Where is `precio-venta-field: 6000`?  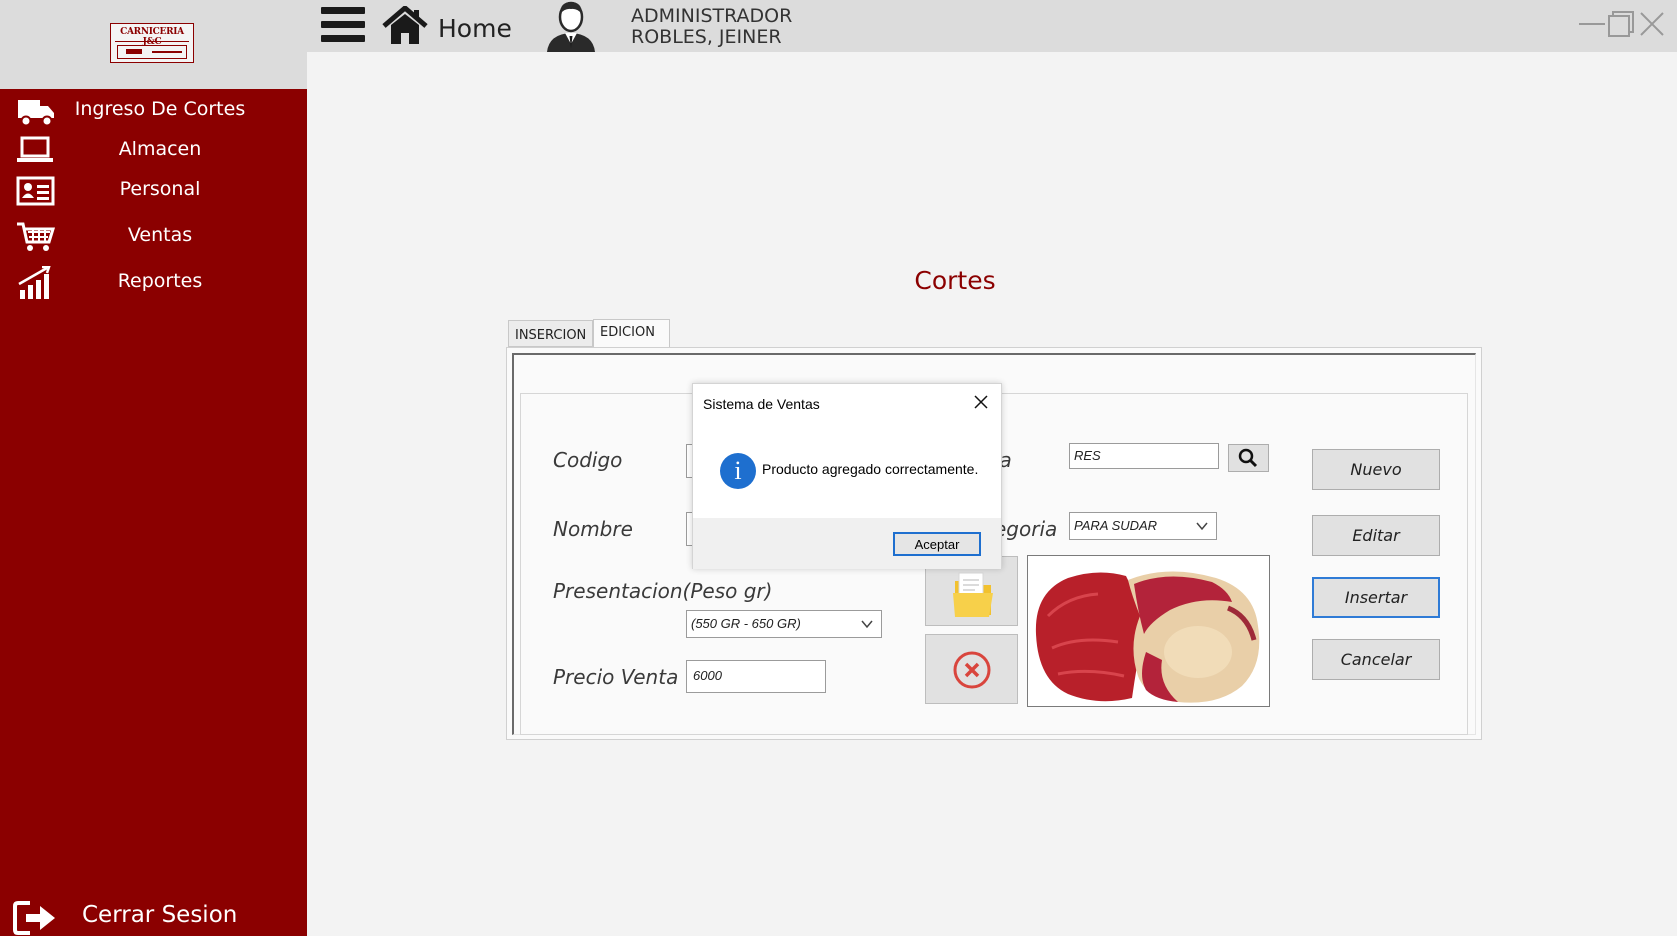
precio-venta-field: 6000 is located at coordinates (756, 676).